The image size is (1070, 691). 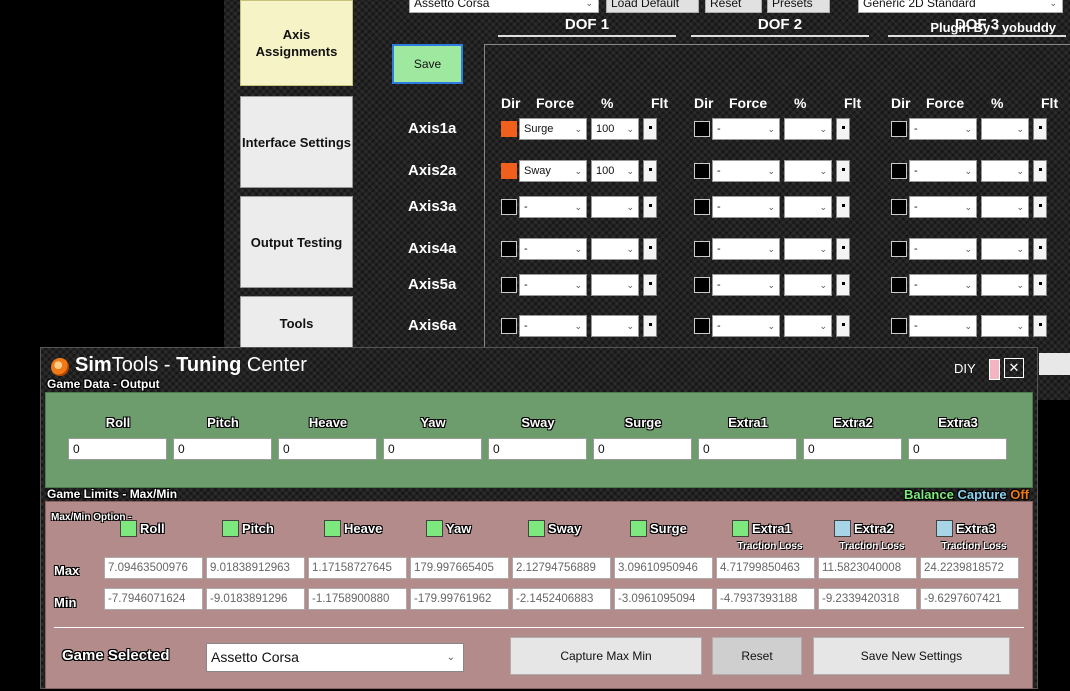 What do you see at coordinates (663, 599) in the screenshot?
I see `min-value-surge: -3.0961095094` at bounding box center [663, 599].